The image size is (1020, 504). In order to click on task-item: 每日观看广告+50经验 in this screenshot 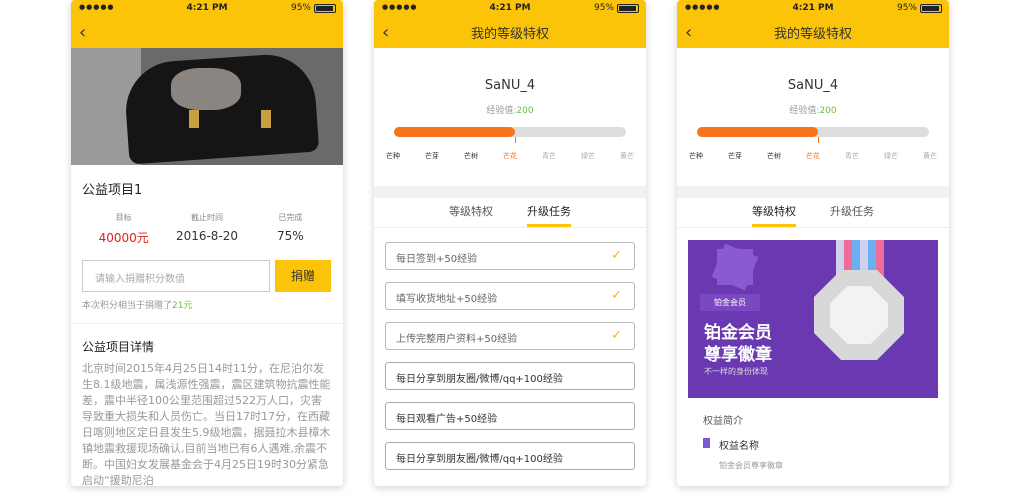, I will do `click(510, 416)`.